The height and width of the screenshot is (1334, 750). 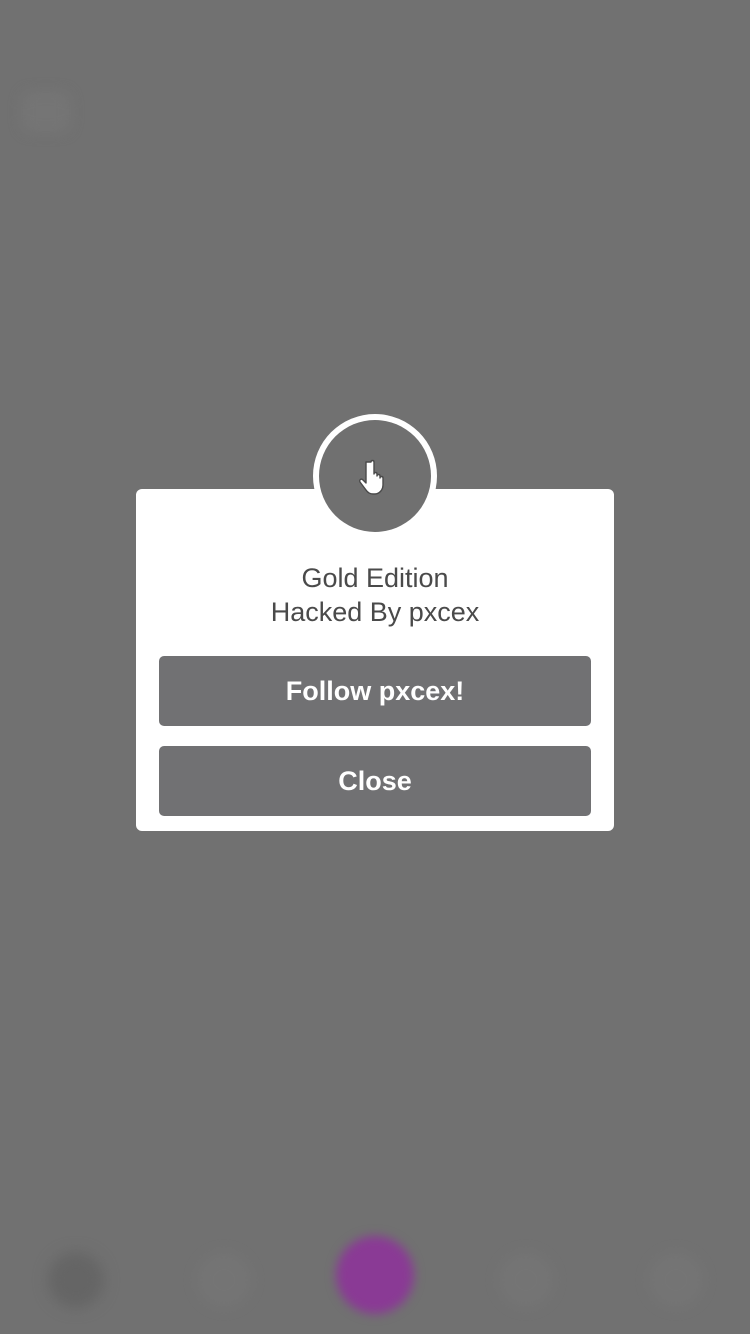 What do you see at coordinates (375, 1275) in the screenshot?
I see `camera-icon` at bounding box center [375, 1275].